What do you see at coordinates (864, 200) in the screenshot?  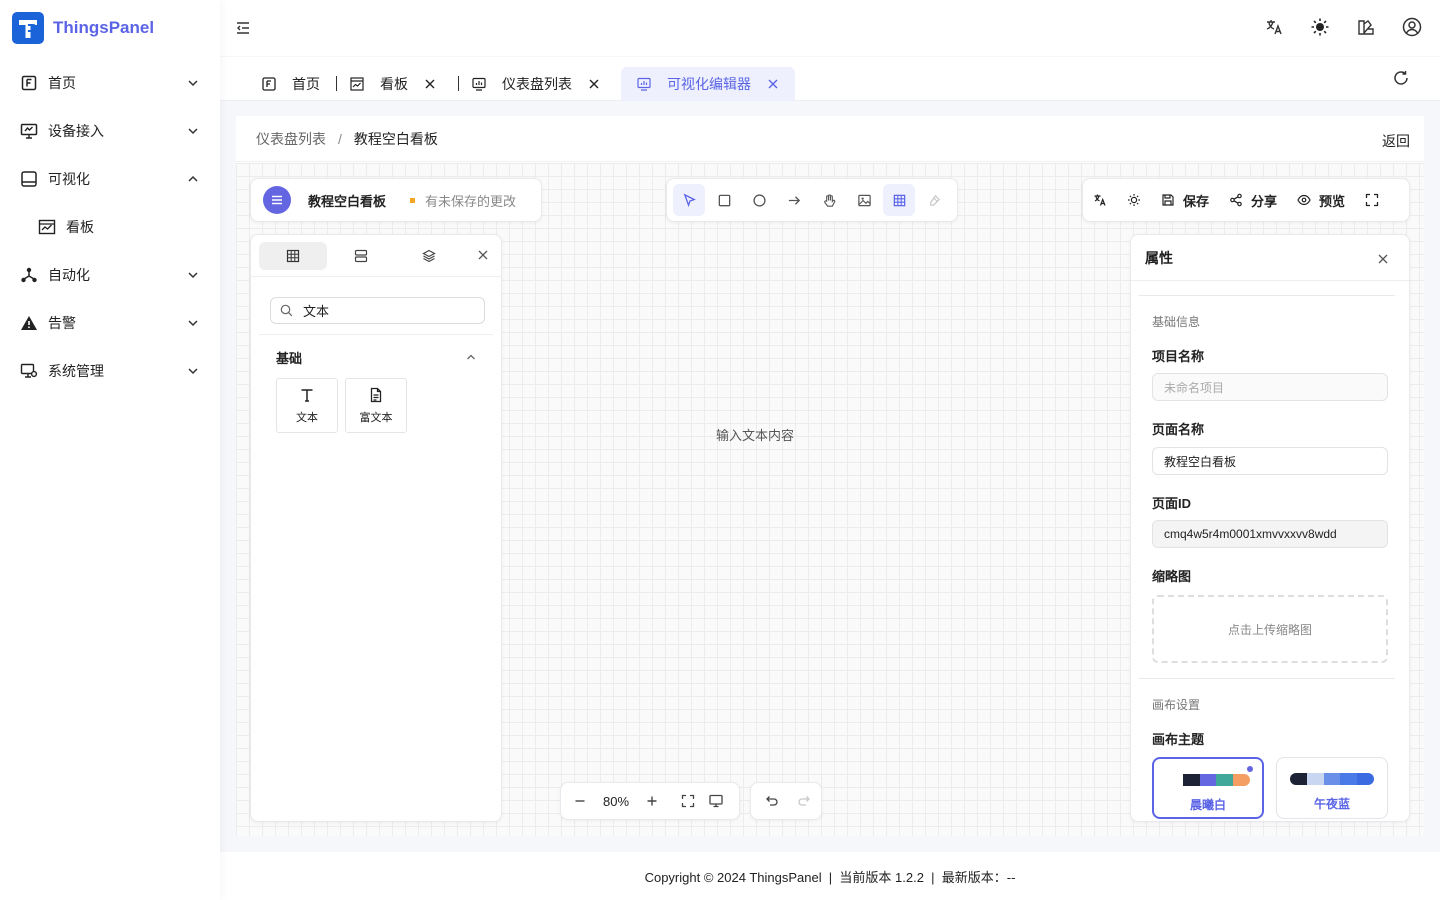 I see `image-tool` at bounding box center [864, 200].